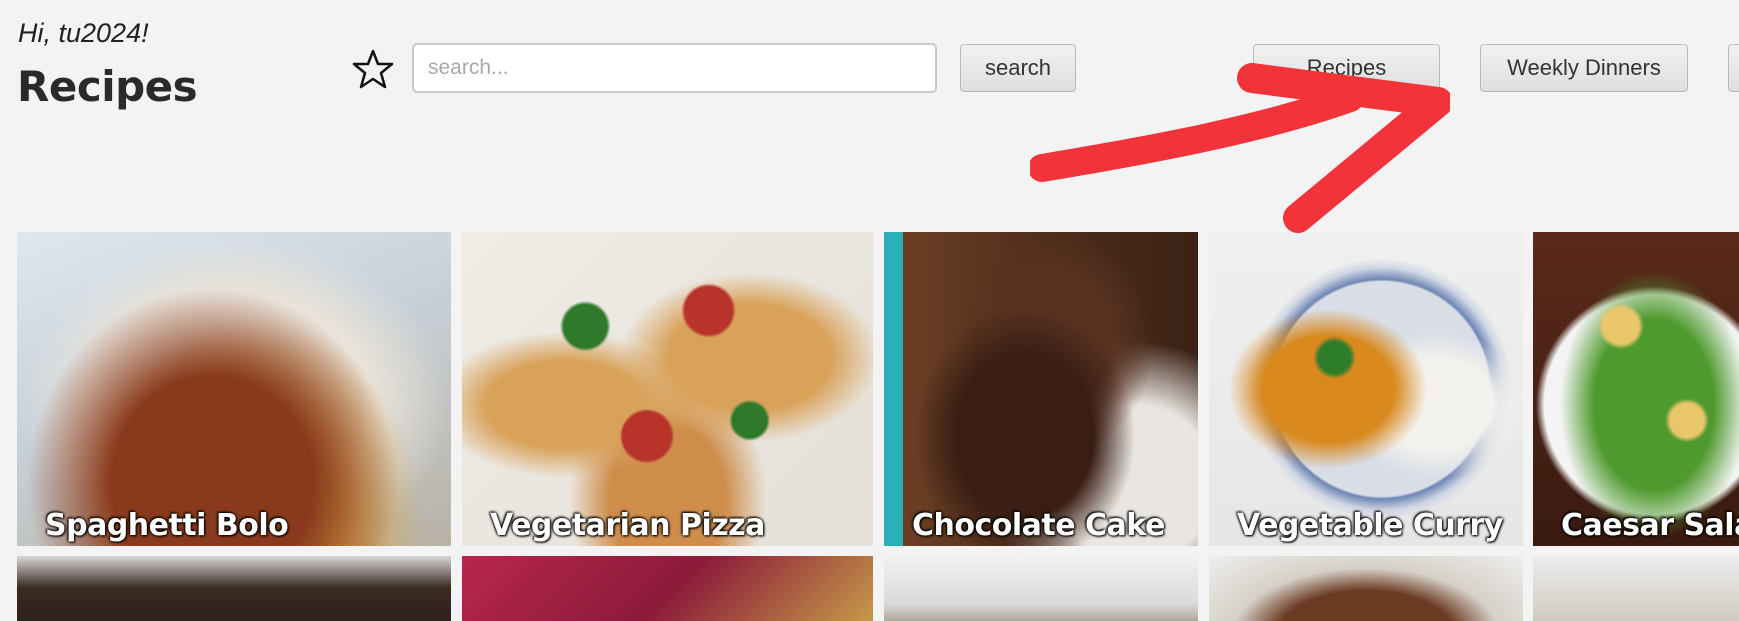 Image resolution: width=1739 pixels, height=621 pixels. Describe the element at coordinates (1038, 525) in the screenshot. I see `recipe-title: Chocolate Cake` at that location.